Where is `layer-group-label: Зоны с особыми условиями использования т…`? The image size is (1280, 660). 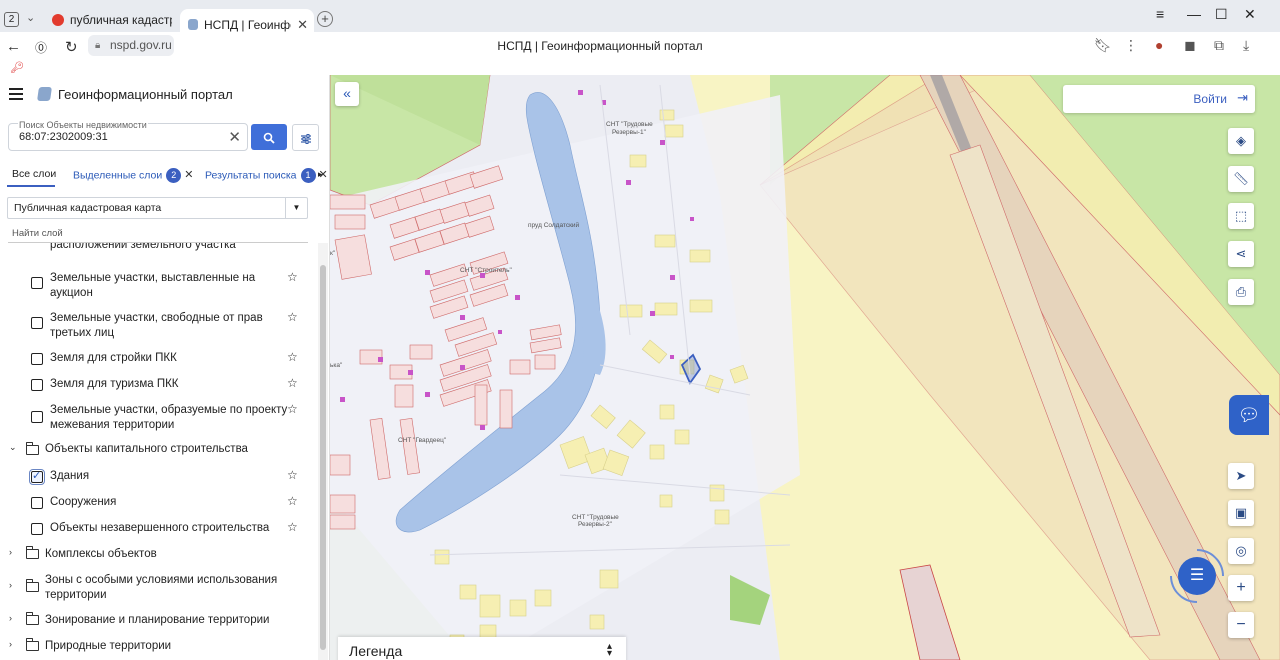
layer-group-label: Зоны с особыми условиями использования т… is located at coordinates (161, 587).